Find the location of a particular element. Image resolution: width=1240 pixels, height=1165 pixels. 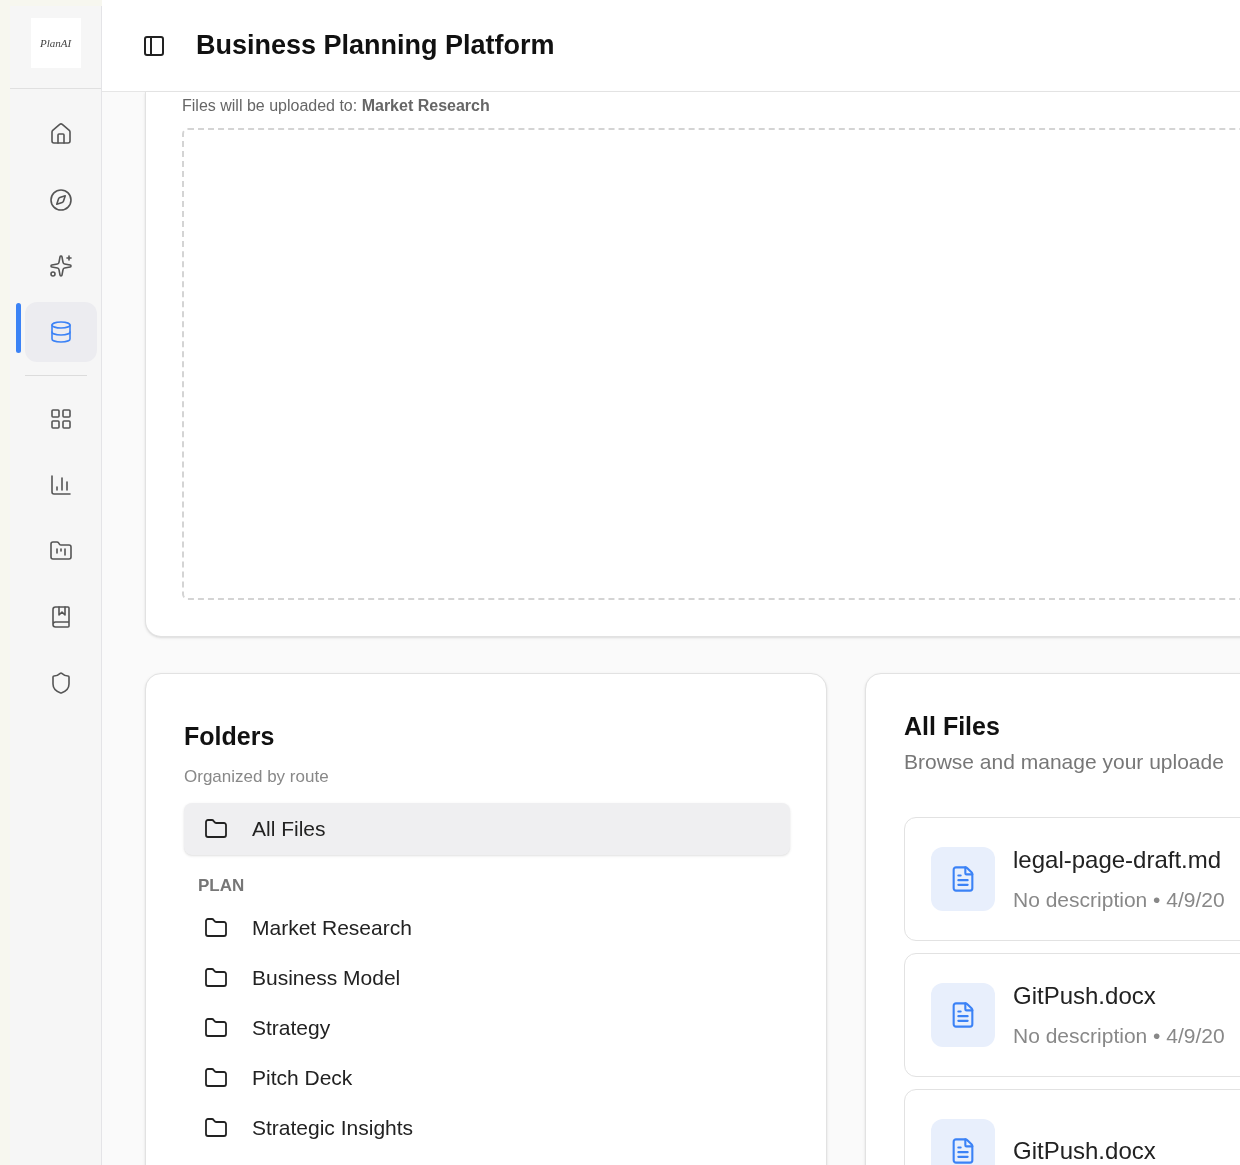

bar-chart-icon is located at coordinates (60, 485).